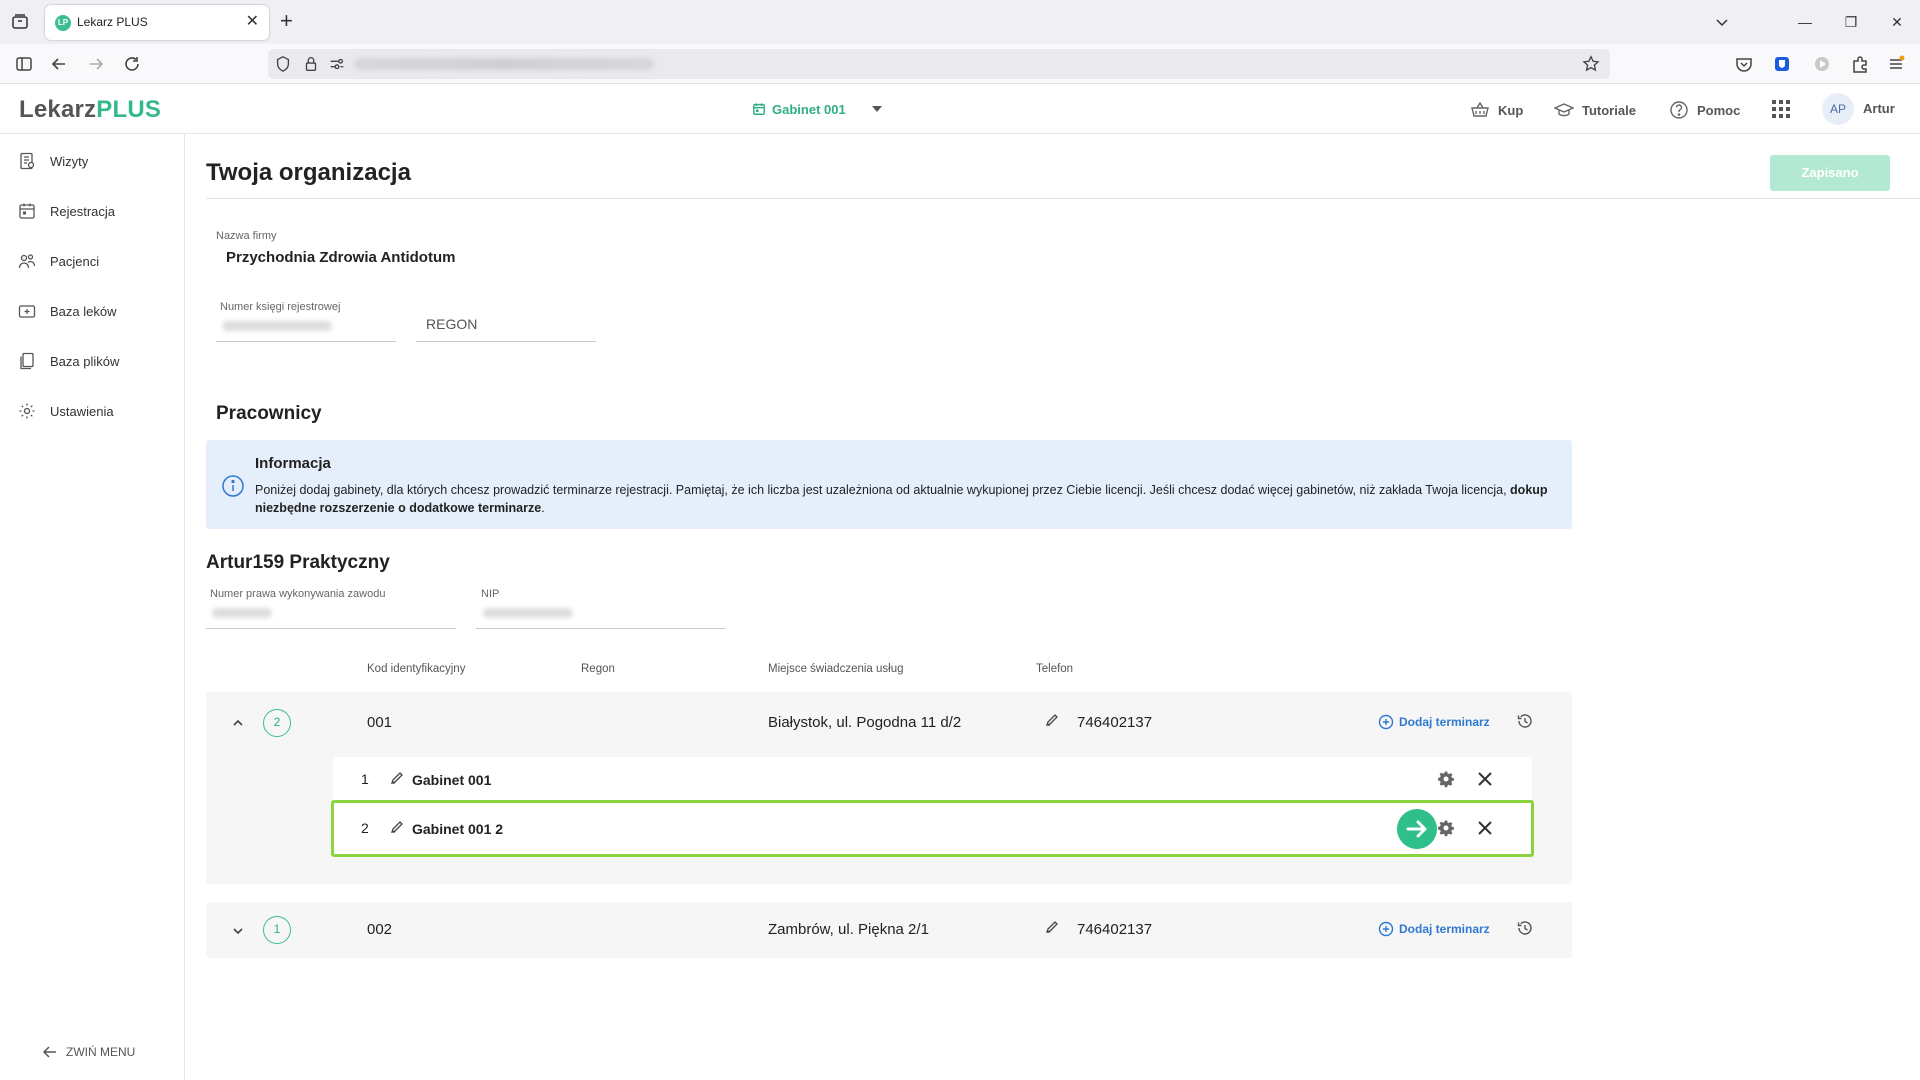  What do you see at coordinates (238, 723) in the screenshot?
I see `chevron-up-icon` at bounding box center [238, 723].